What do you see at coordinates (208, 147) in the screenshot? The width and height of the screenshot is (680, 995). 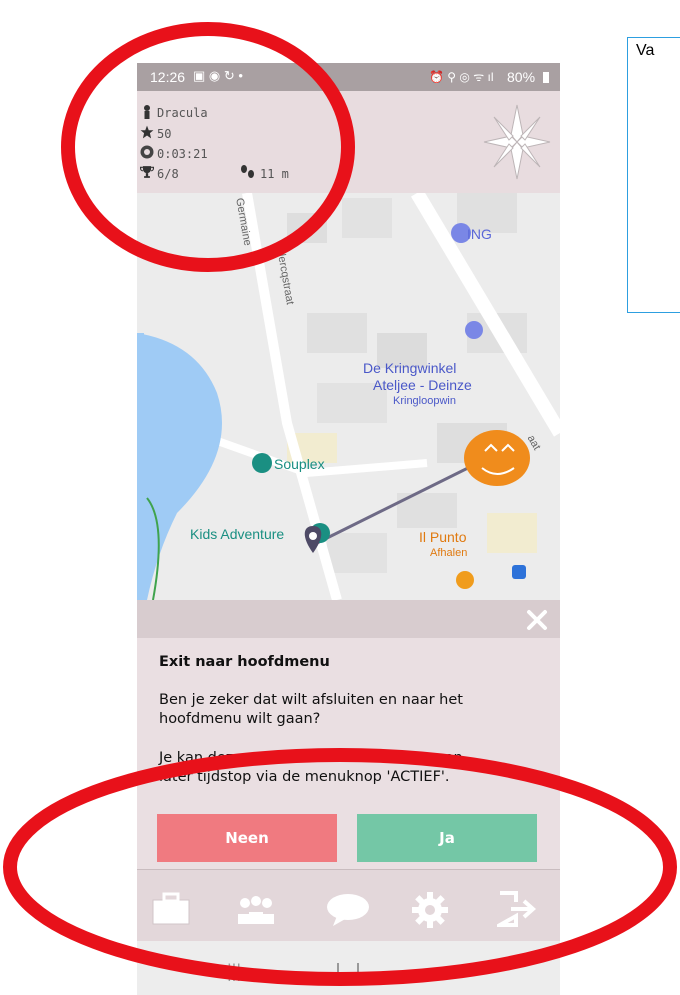 I see `annotation-circle-top` at bounding box center [208, 147].